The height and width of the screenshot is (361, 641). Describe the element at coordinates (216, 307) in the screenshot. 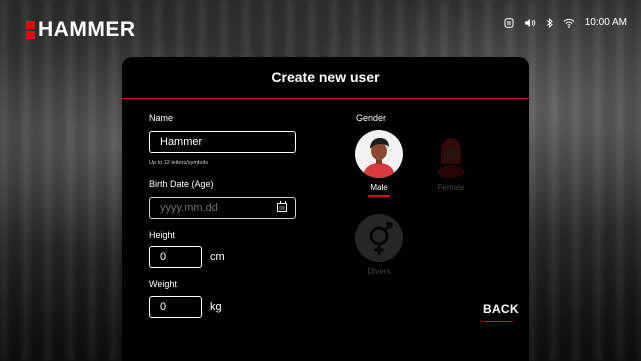

I see `weight-unit: kg` at that location.